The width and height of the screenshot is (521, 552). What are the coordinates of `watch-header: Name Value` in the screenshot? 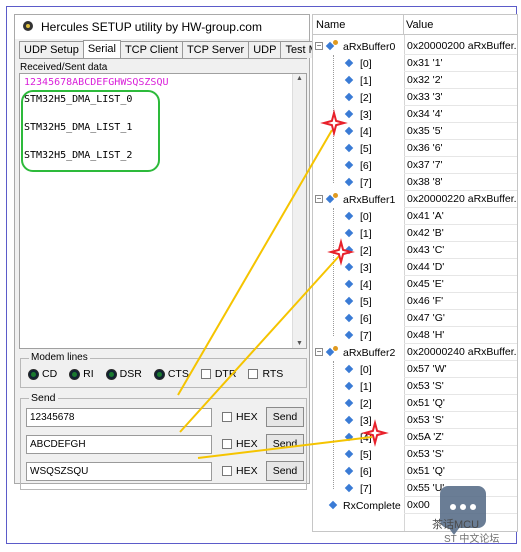 It's located at (415, 25).